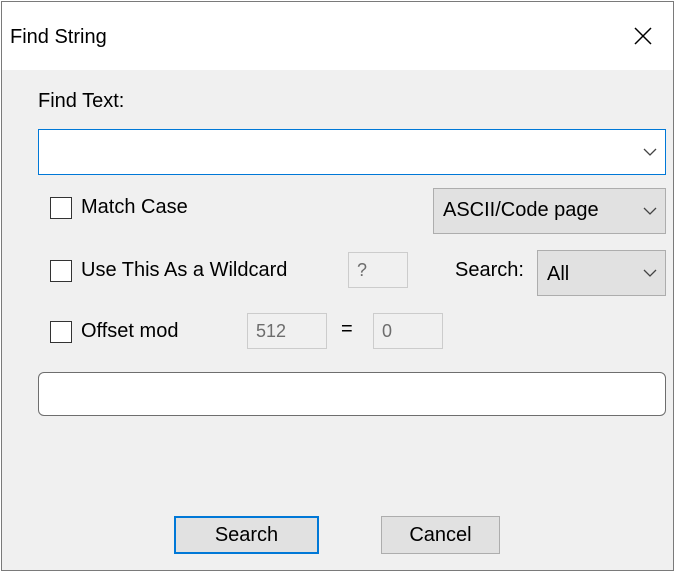 This screenshot has height=573, width=675. Describe the element at coordinates (129, 331) in the screenshot. I see `offset-mod-label: Offset mod` at that location.